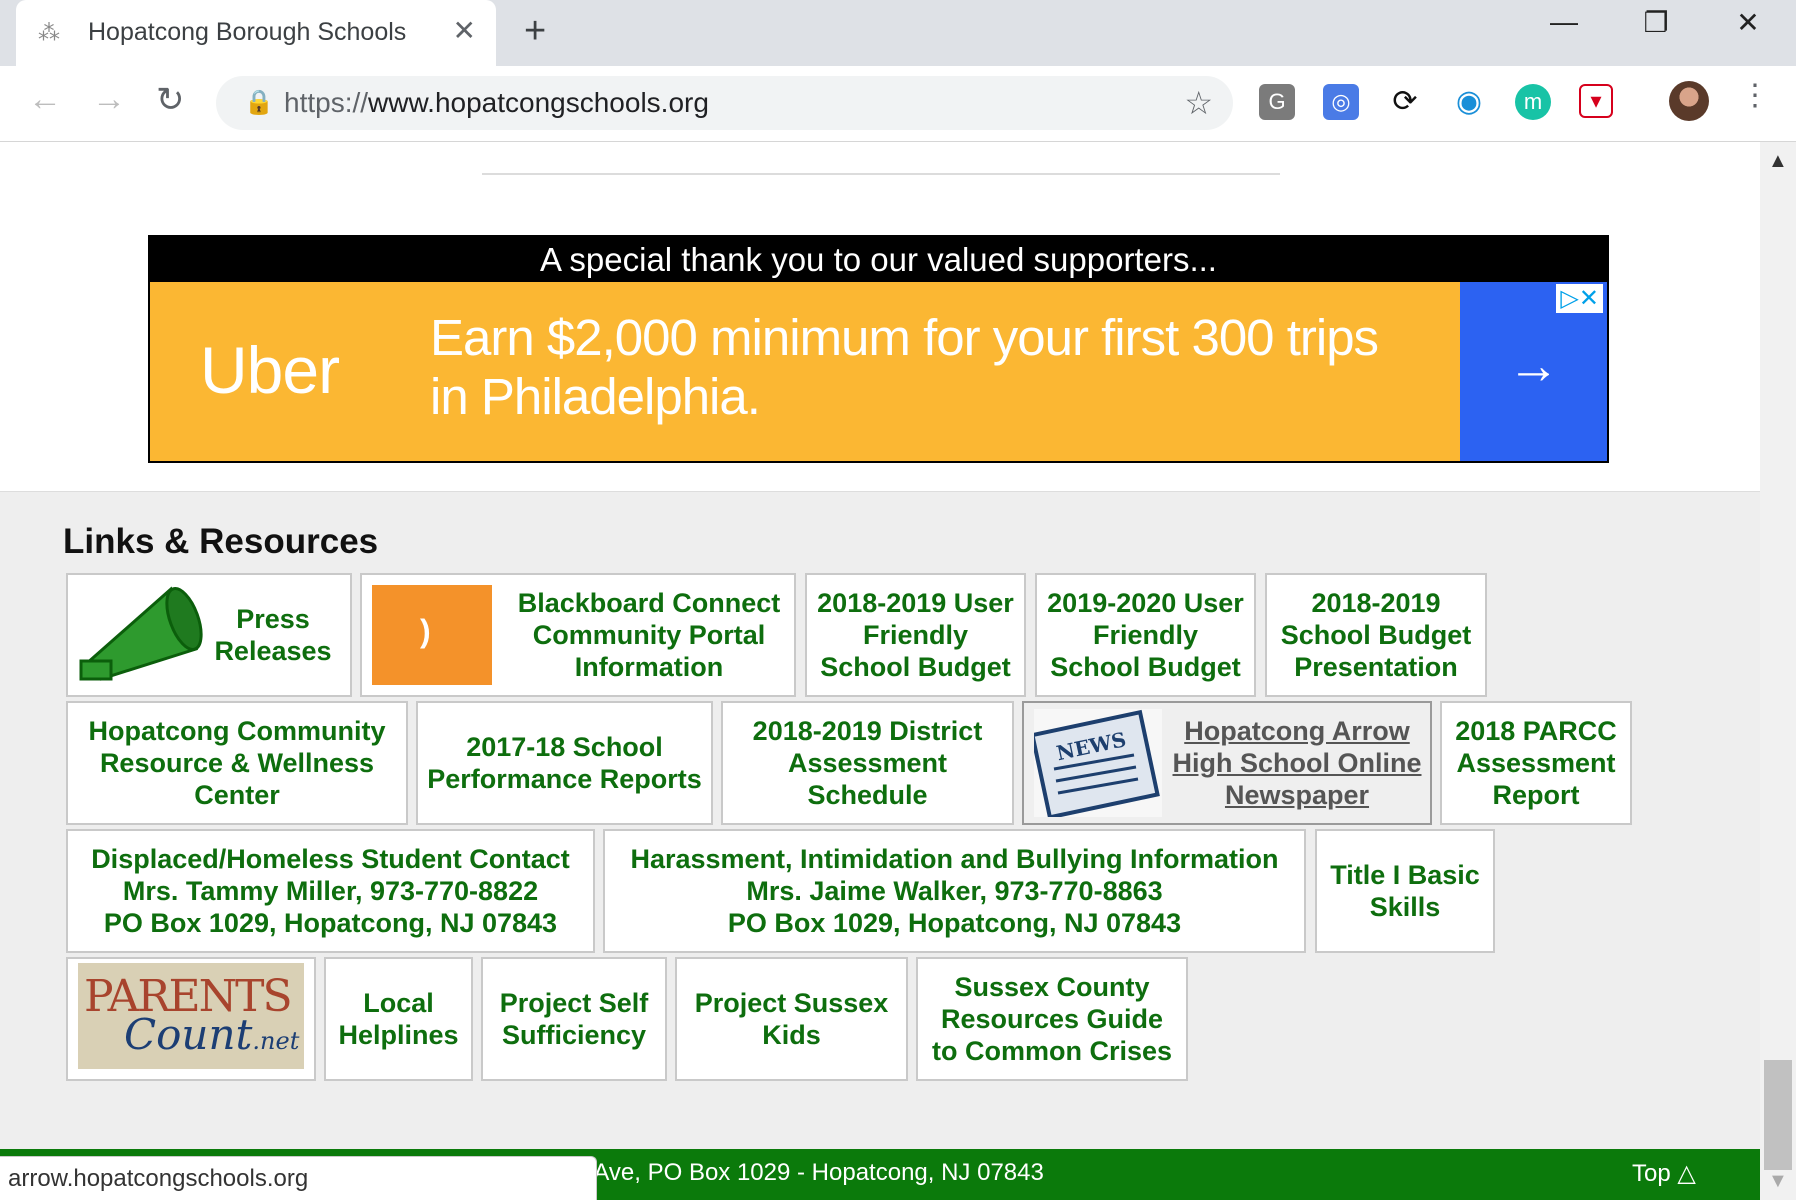 Image resolution: width=1796 pixels, height=1200 pixels. Describe the element at coordinates (330, 859) in the screenshot. I see `displaced-line-1: Displaced/Homeless Student Contact` at that location.